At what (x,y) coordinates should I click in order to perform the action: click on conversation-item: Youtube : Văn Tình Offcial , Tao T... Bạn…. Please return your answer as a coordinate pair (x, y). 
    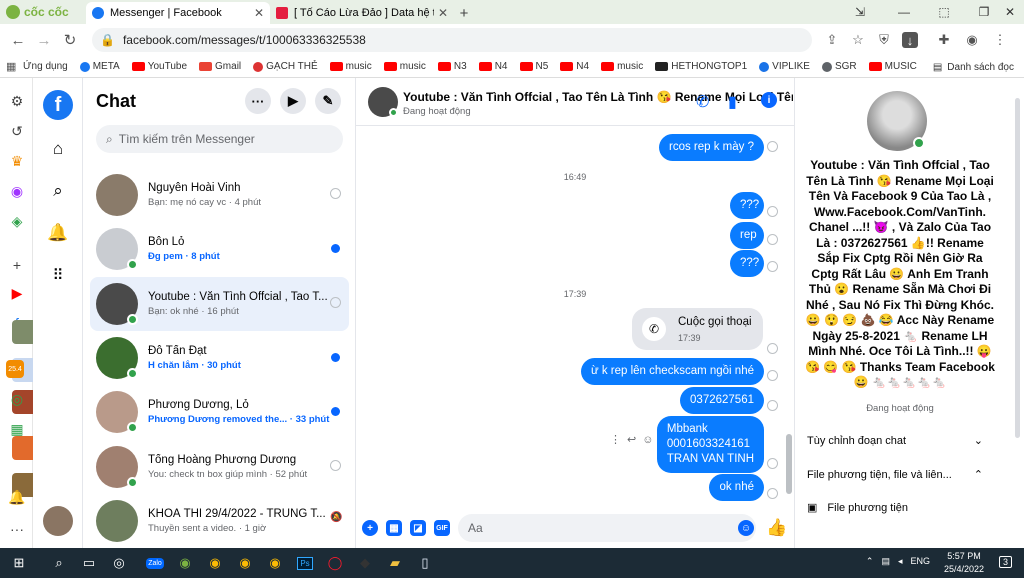
    Looking at the image, I should click on (219, 303).